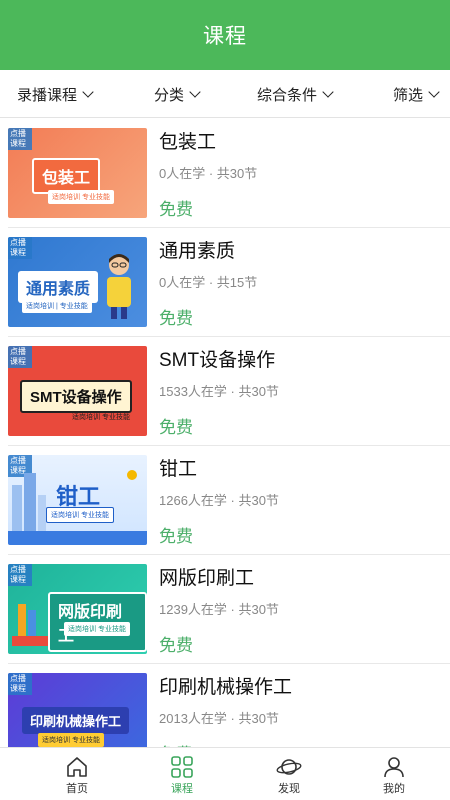 This screenshot has height=800, width=450. Describe the element at coordinates (169, 95) in the screenshot. I see `filter-label: 分类` at that location.